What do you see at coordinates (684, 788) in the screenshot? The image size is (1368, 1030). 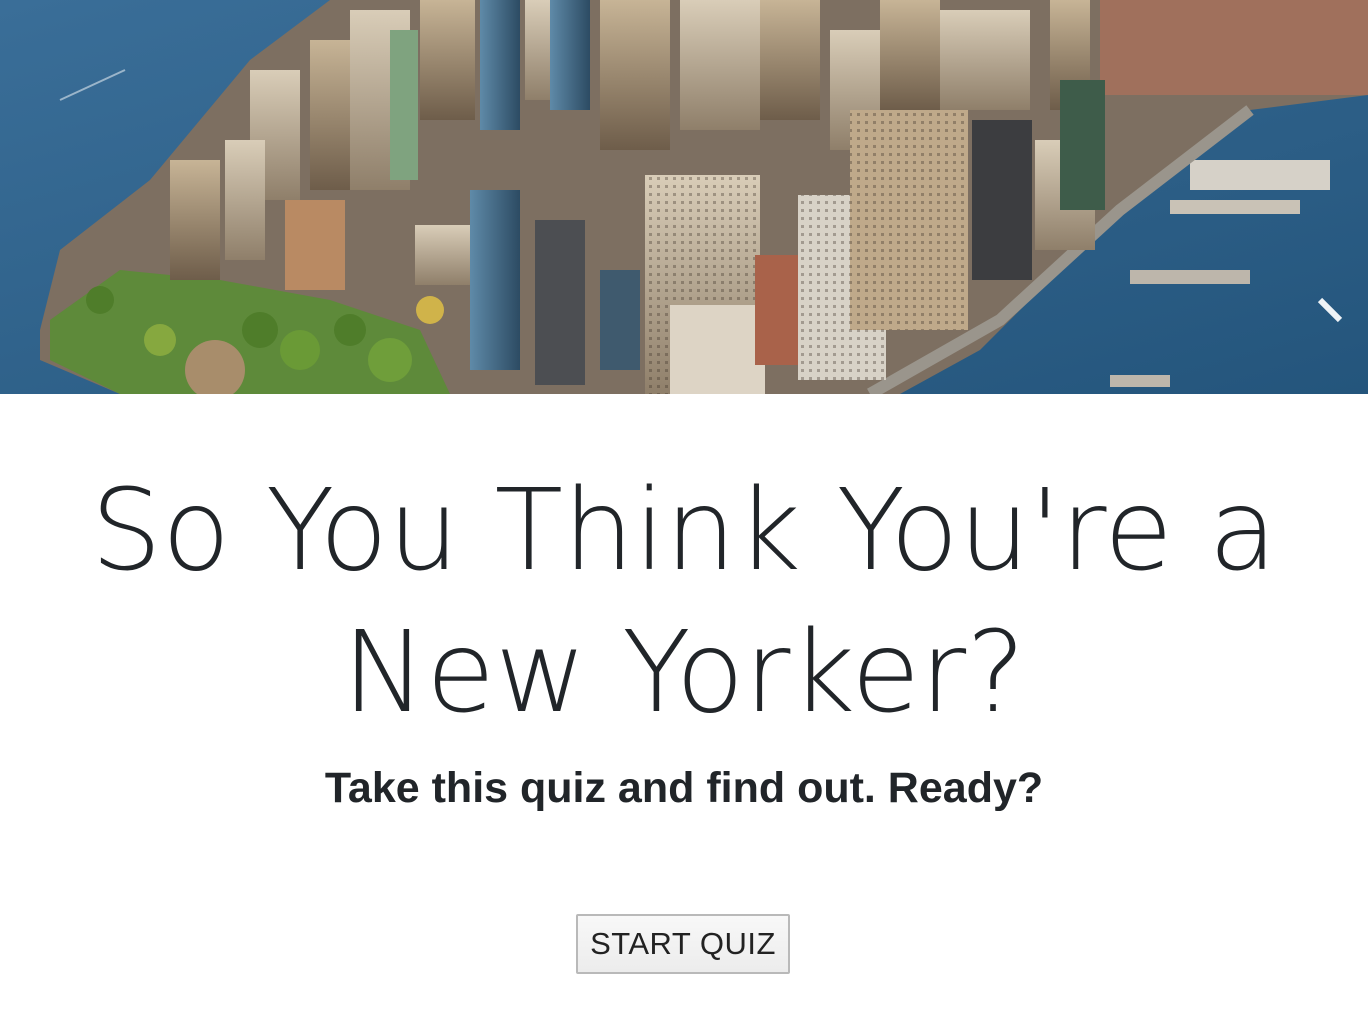 I see `page-subtitle: Take this quiz and find out. Ready?` at bounding box center [684, 788].